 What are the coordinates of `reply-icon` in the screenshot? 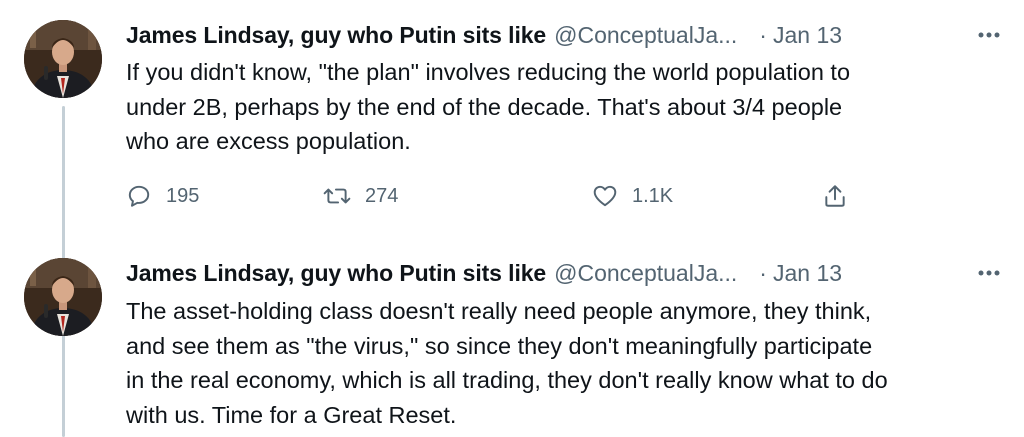 It's located at (139, 196).